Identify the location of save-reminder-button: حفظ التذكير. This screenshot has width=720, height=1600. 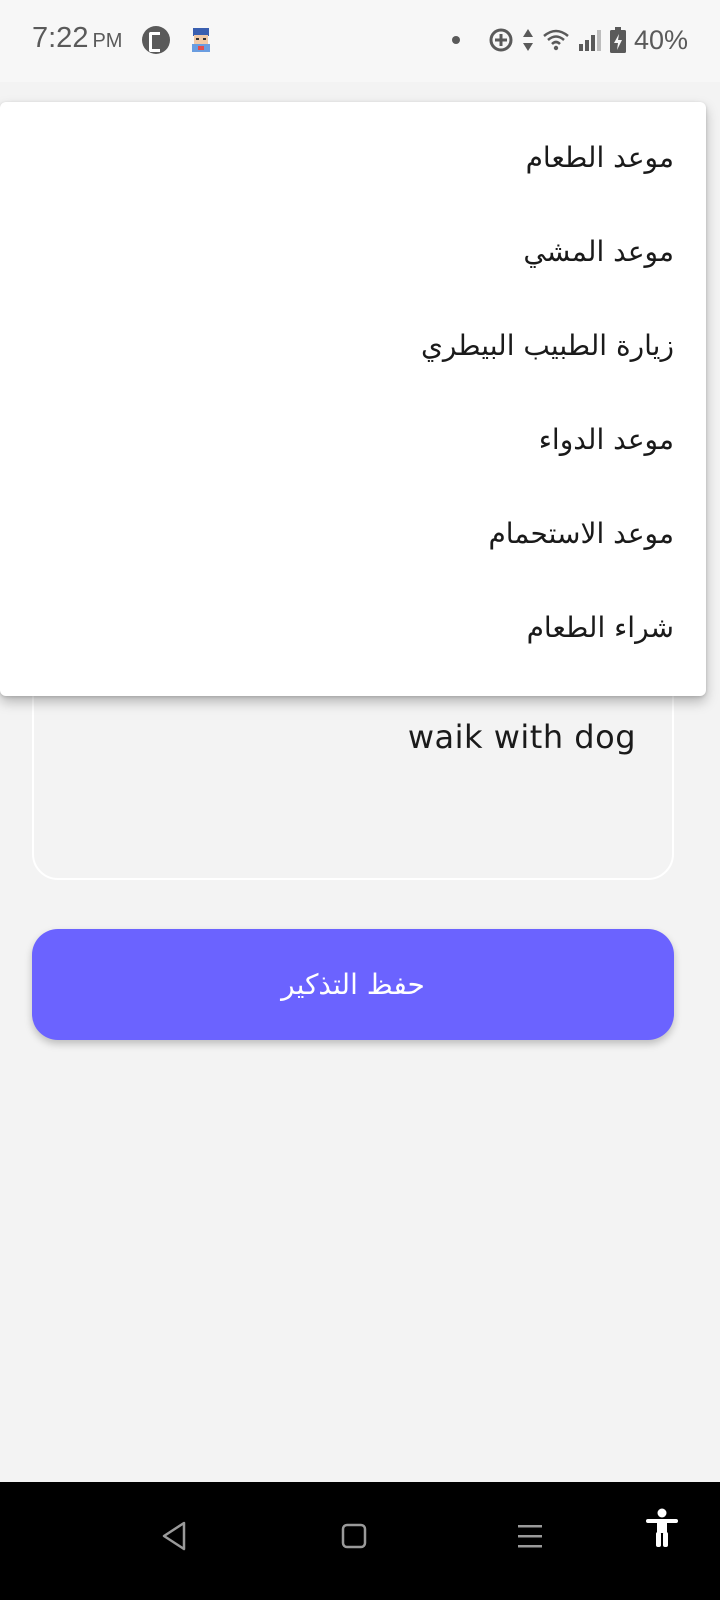
(353, 984).